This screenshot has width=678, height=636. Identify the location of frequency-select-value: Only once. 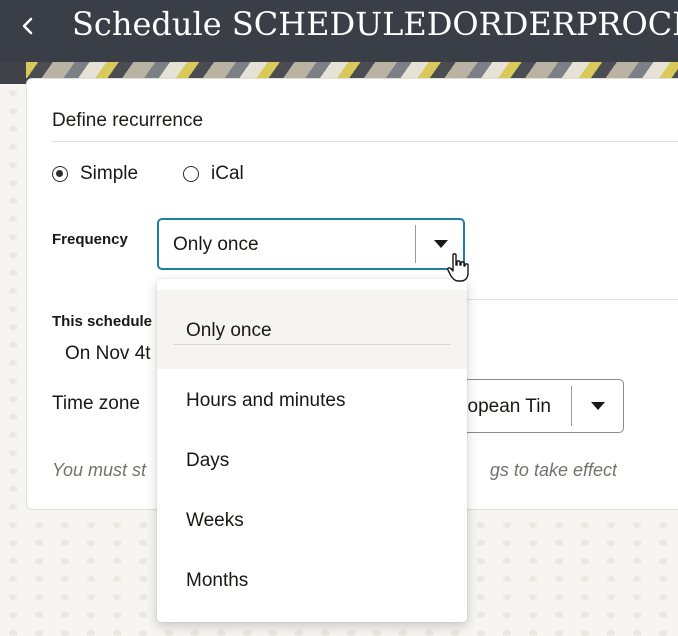
(216, 244).